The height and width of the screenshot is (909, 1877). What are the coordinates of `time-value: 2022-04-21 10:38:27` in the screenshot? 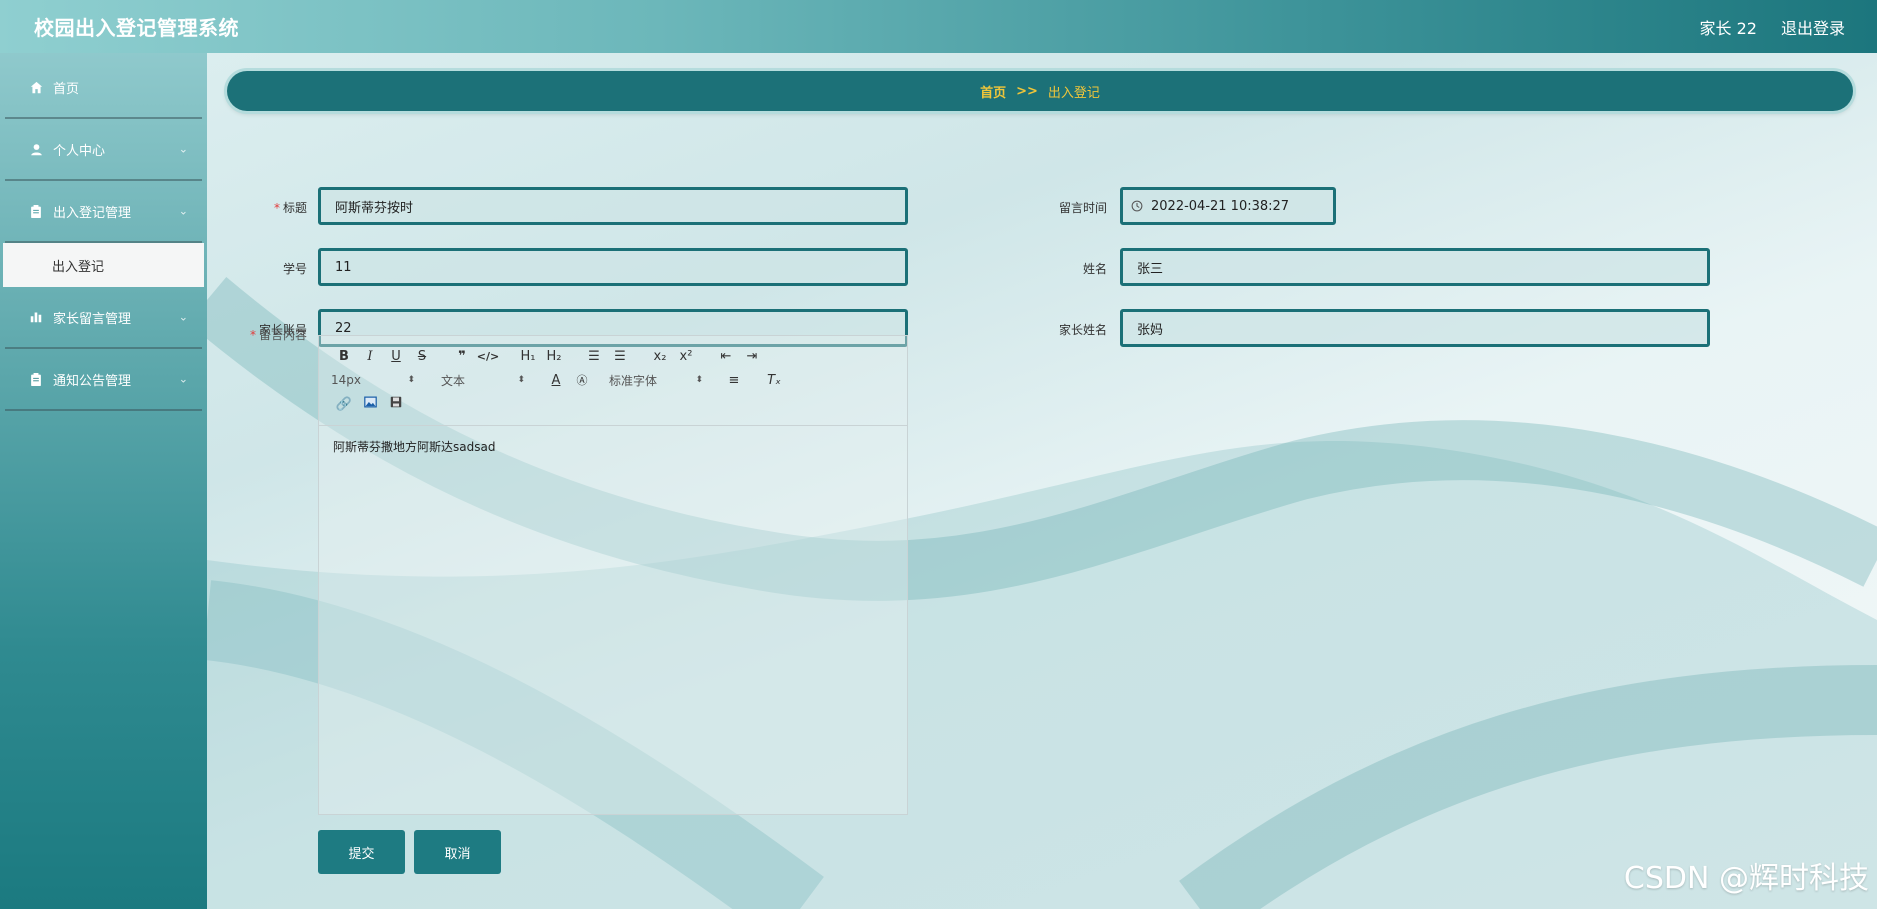 It's located at (1220, 206).